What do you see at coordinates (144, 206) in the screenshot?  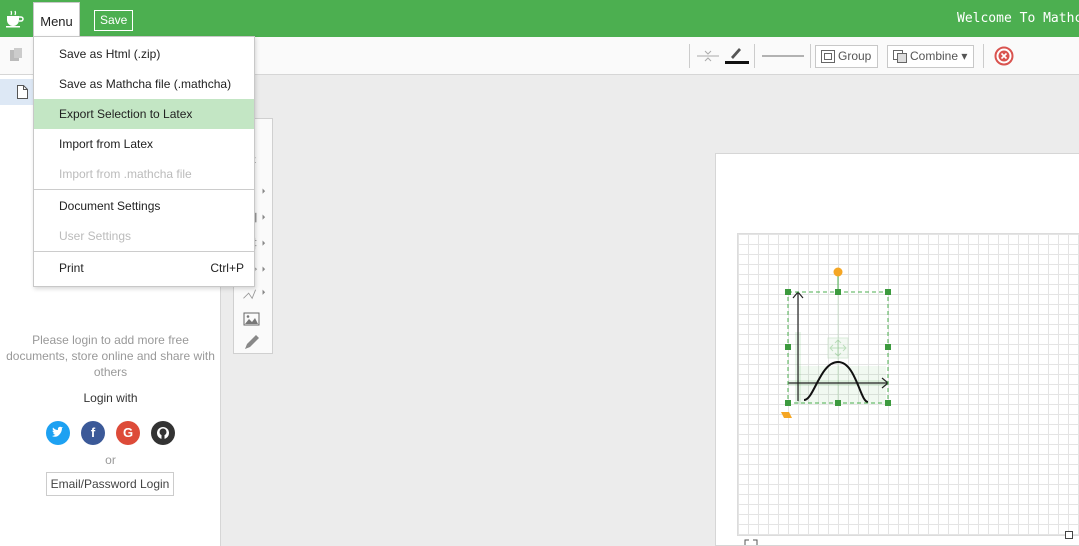 I see `menu-item-document-settings: Document Settings` at bounding box center [144, 206].